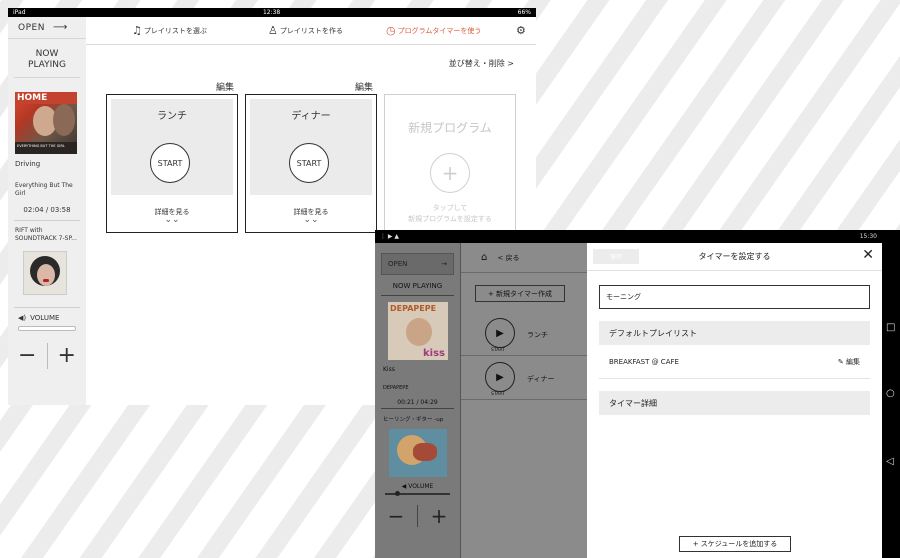 This screenshot has width=900, height=558. Describe the element at coordinates (169, 30) in the screenshot. I see `nav-select-playlist: ♫ プレイリストを選ぶ` at that location.